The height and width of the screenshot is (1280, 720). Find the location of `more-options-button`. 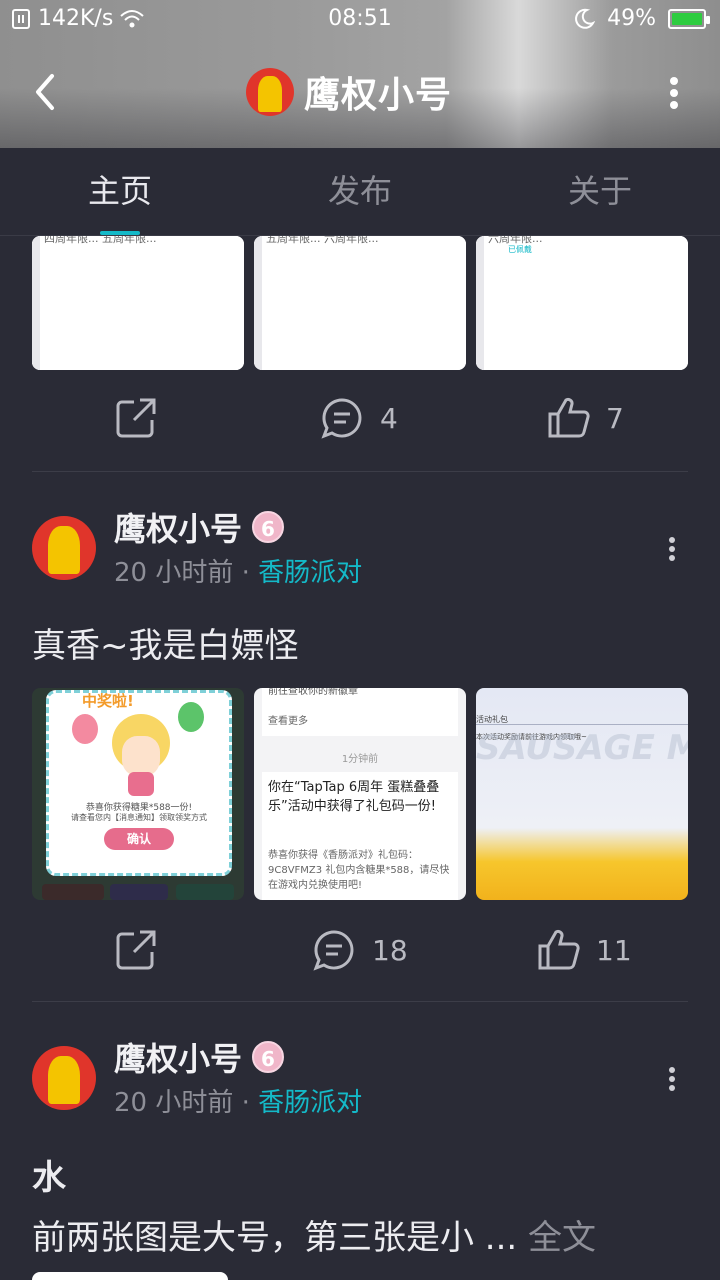

more-options-button is located at coordinates (674, 93).